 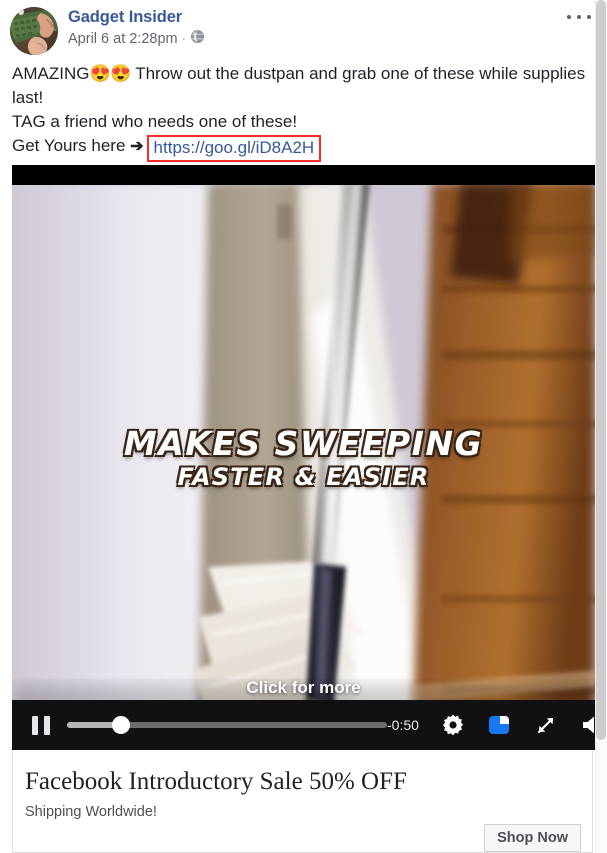 I want to click on globe-icon-svg, so click(x=197, y=36).